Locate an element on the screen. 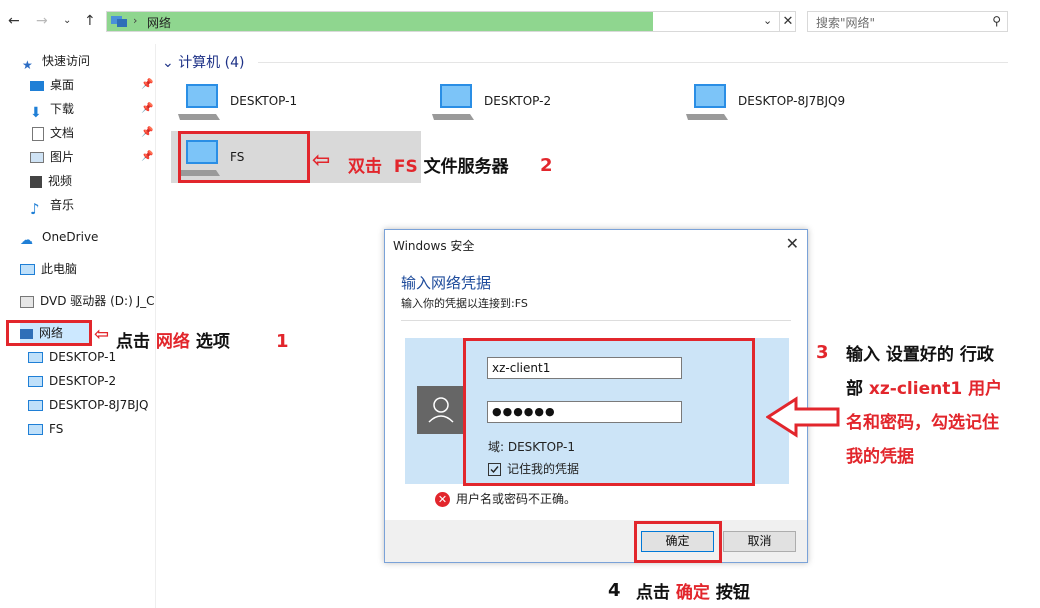  sidebar-item-desktop-8j7bjq: DESKTOP-8J7BJQ is located at coordinates (88, 405).